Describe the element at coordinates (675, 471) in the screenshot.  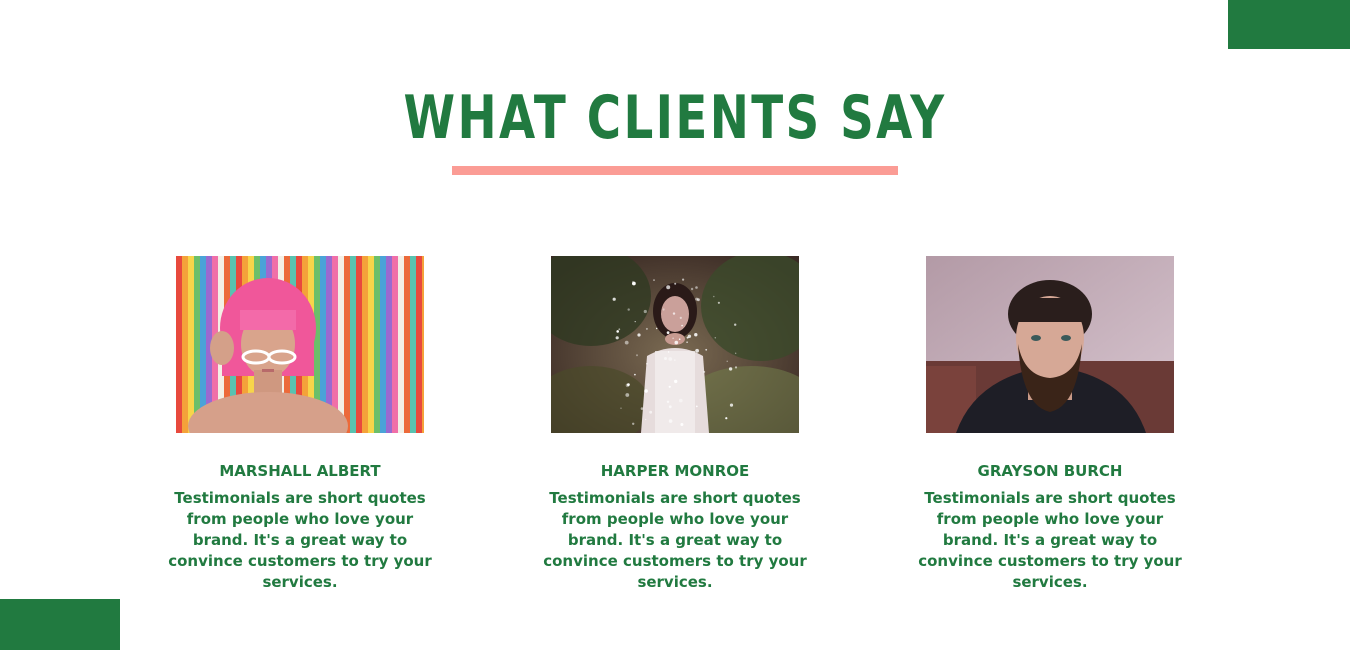
I see `client-name: HARPER MONROE` at that location.